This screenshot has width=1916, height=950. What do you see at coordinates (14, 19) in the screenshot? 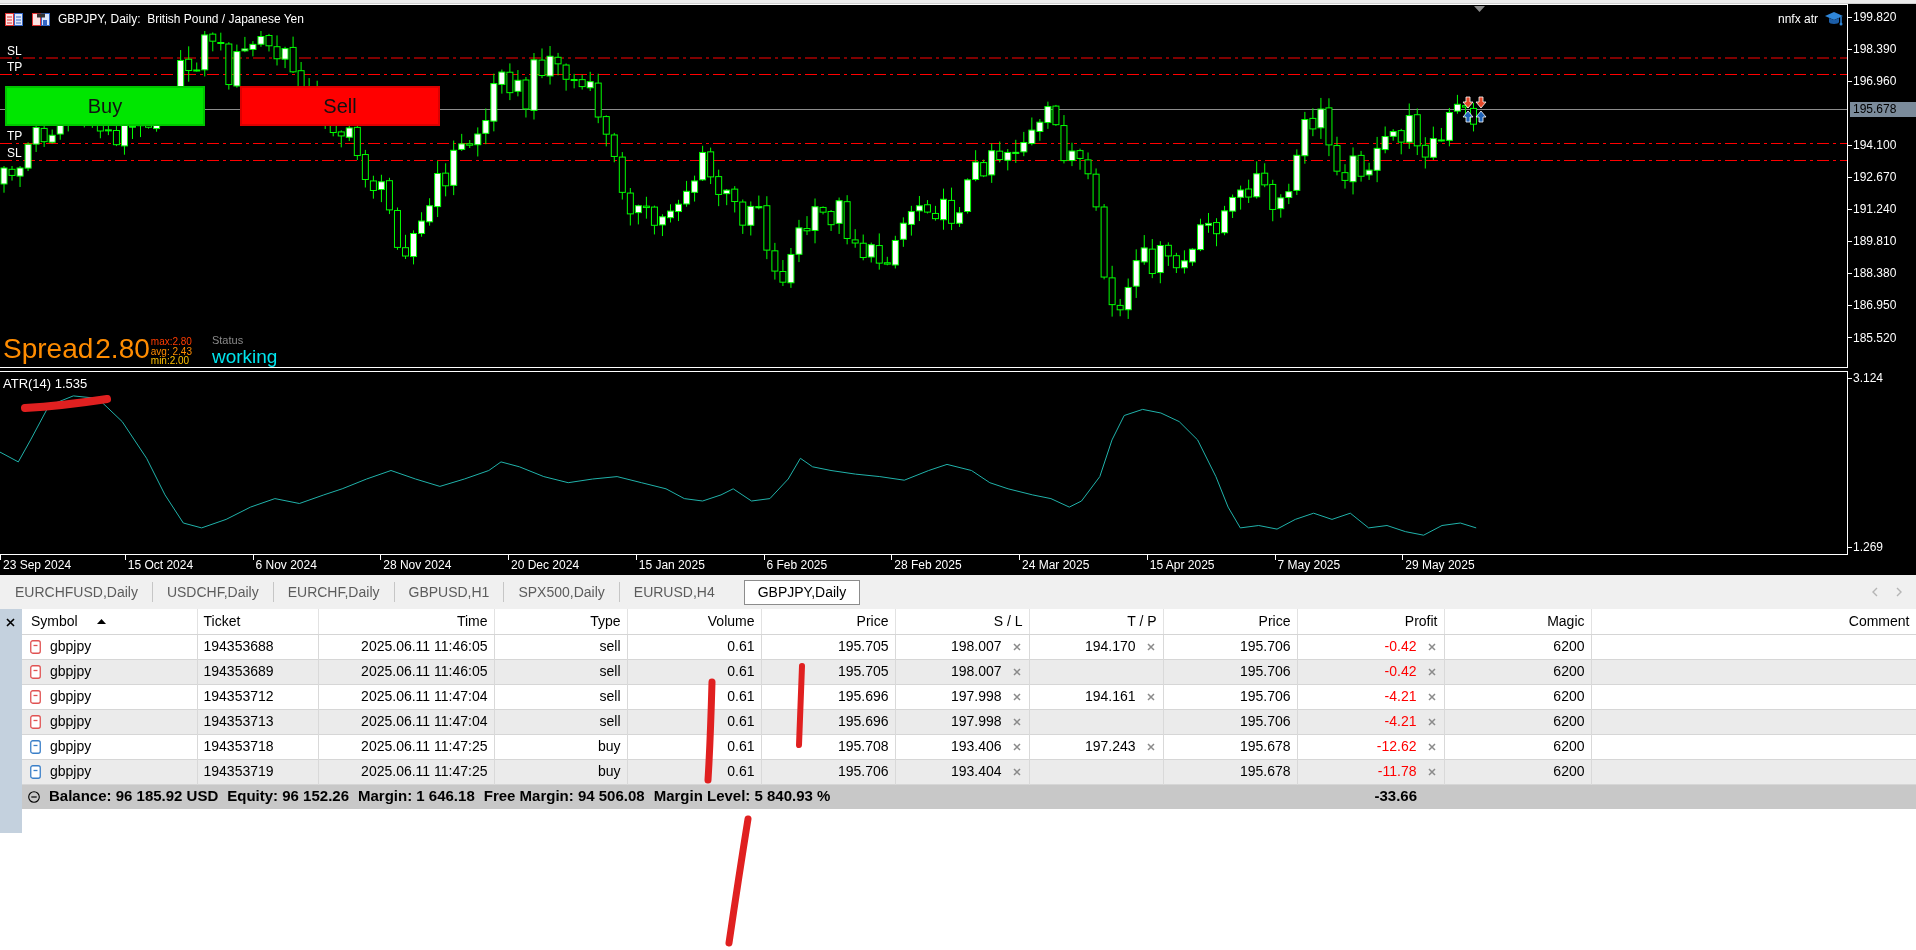
I see `table-icon` at bounding box center [14, 19].